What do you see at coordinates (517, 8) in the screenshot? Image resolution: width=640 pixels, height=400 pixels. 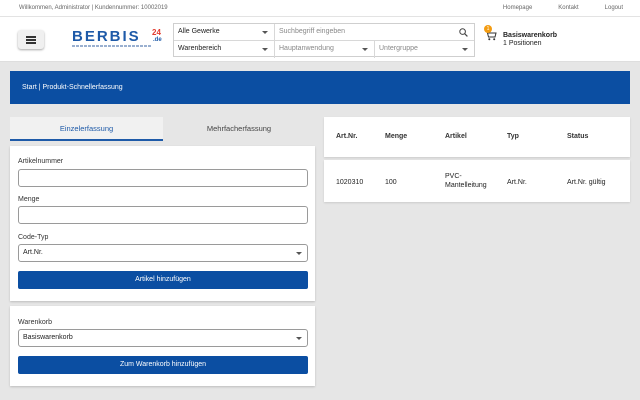 I see `homepage-link: Homepage` at bounding box center [517, 8].